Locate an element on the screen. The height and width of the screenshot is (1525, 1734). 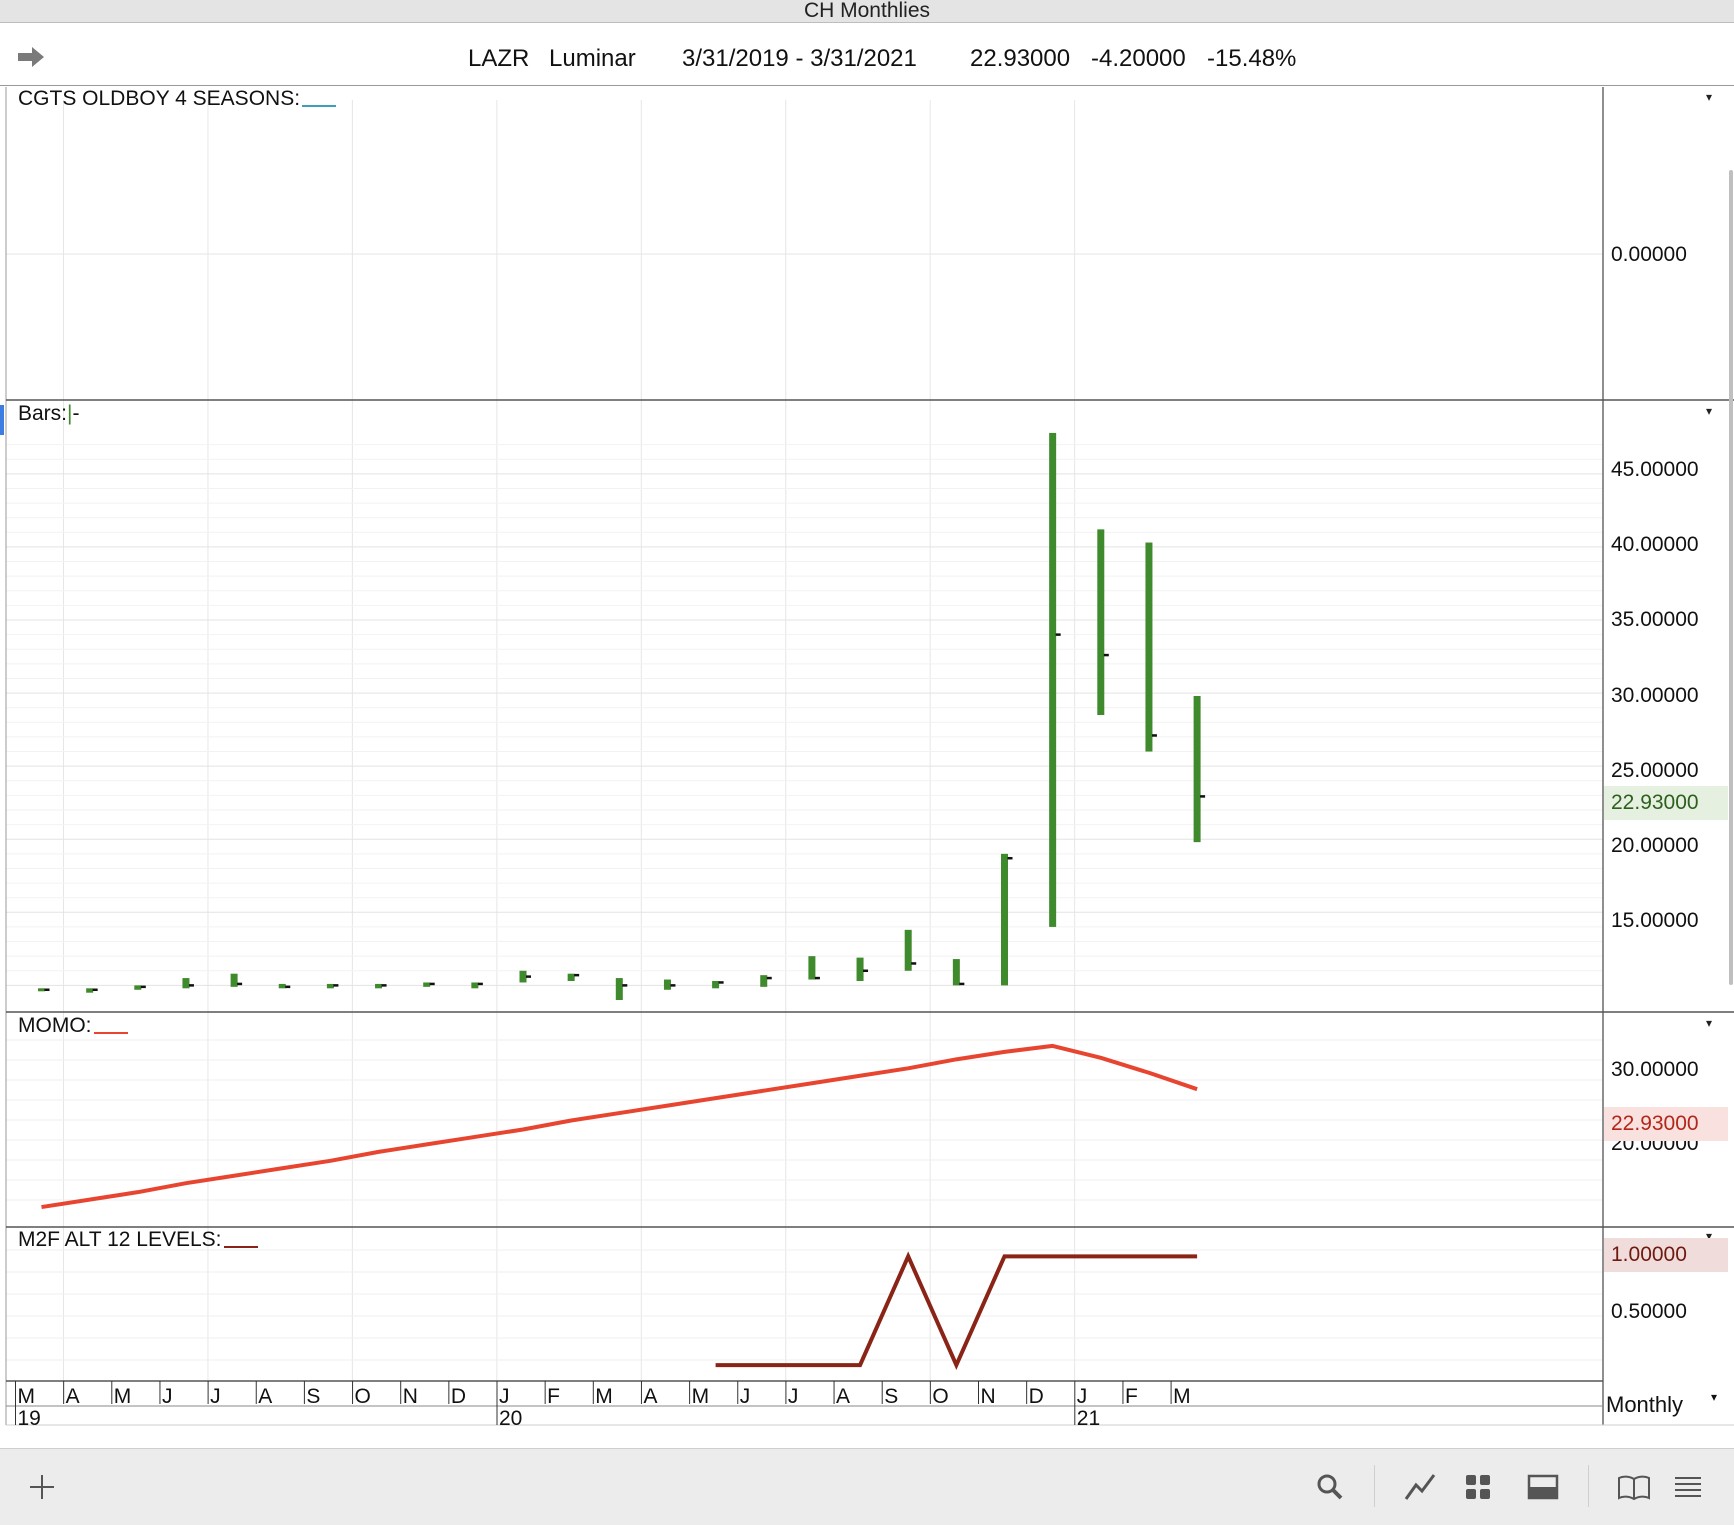
m2f-line is located at coordinates (956, 1311).